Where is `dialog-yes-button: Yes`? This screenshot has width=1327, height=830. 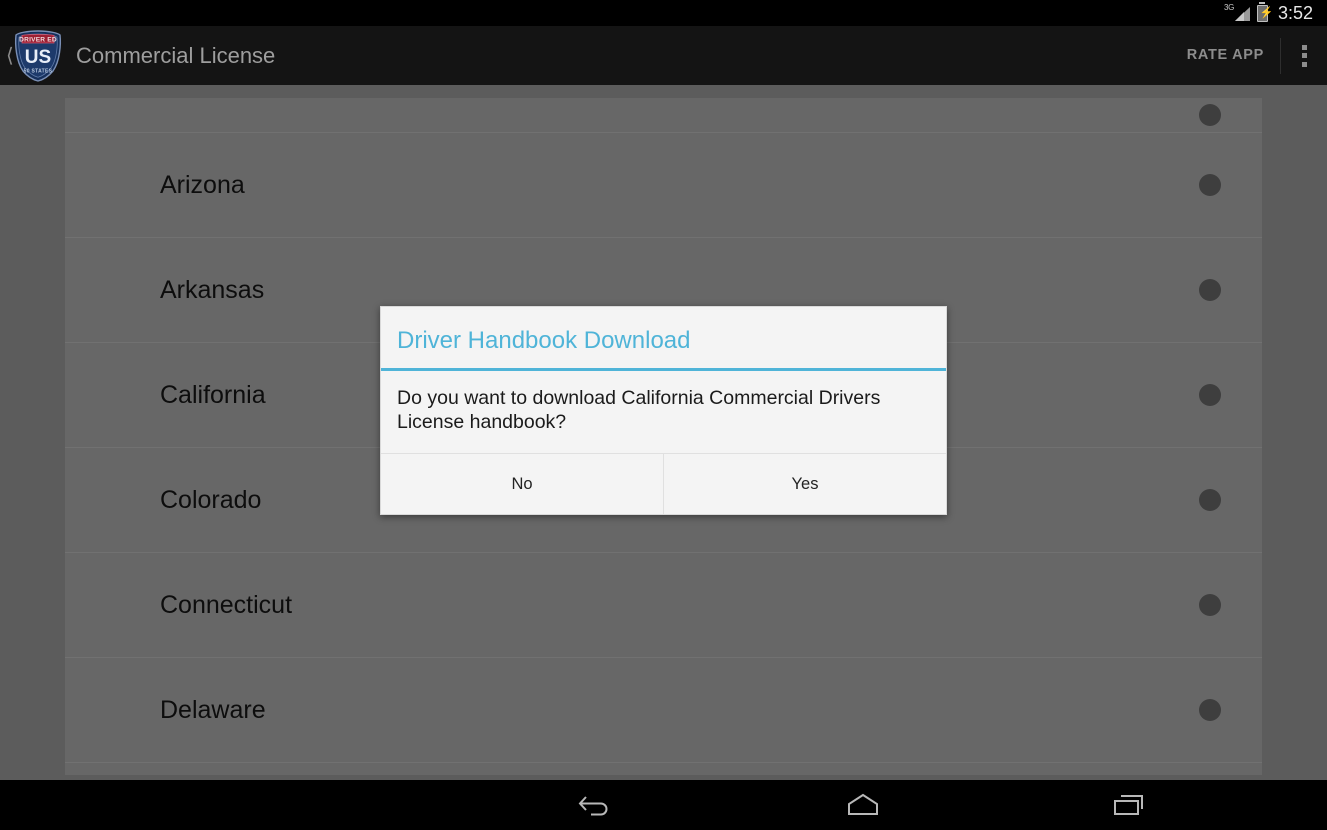 dialog-yes-button: Yes is located at coordinates (805, 484).